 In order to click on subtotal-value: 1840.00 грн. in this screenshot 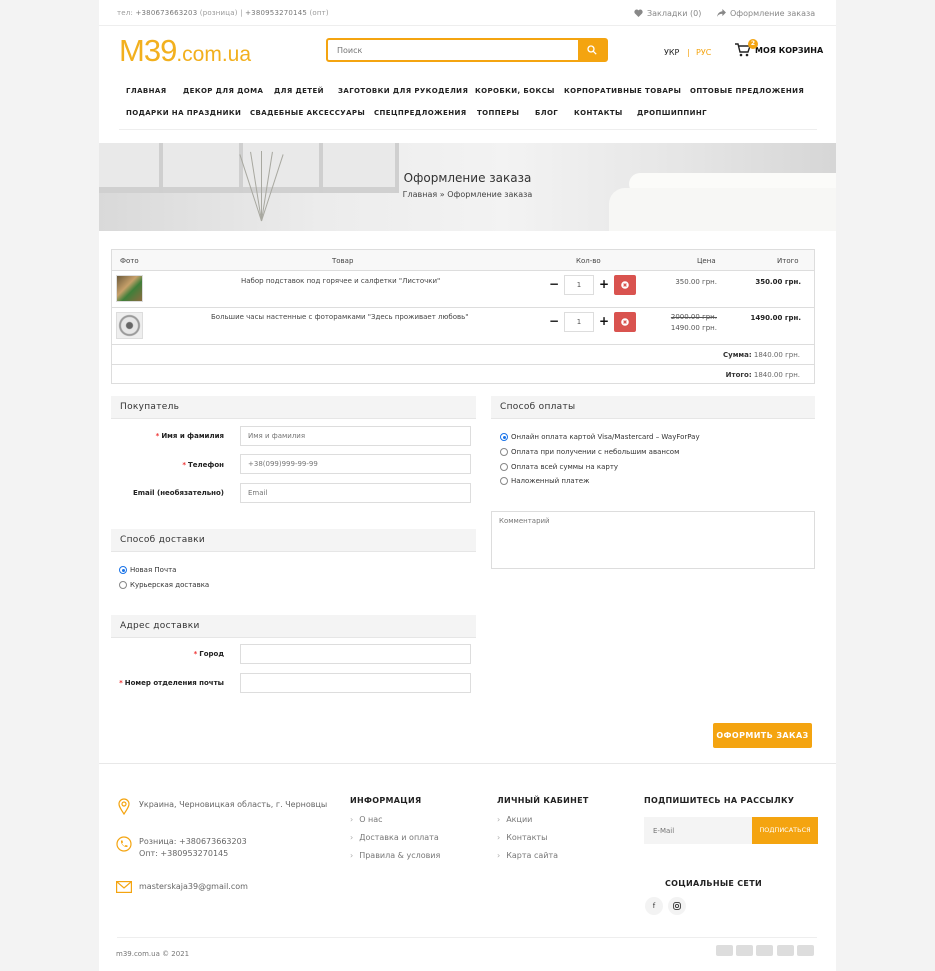, I will do `click(775, 355)`.